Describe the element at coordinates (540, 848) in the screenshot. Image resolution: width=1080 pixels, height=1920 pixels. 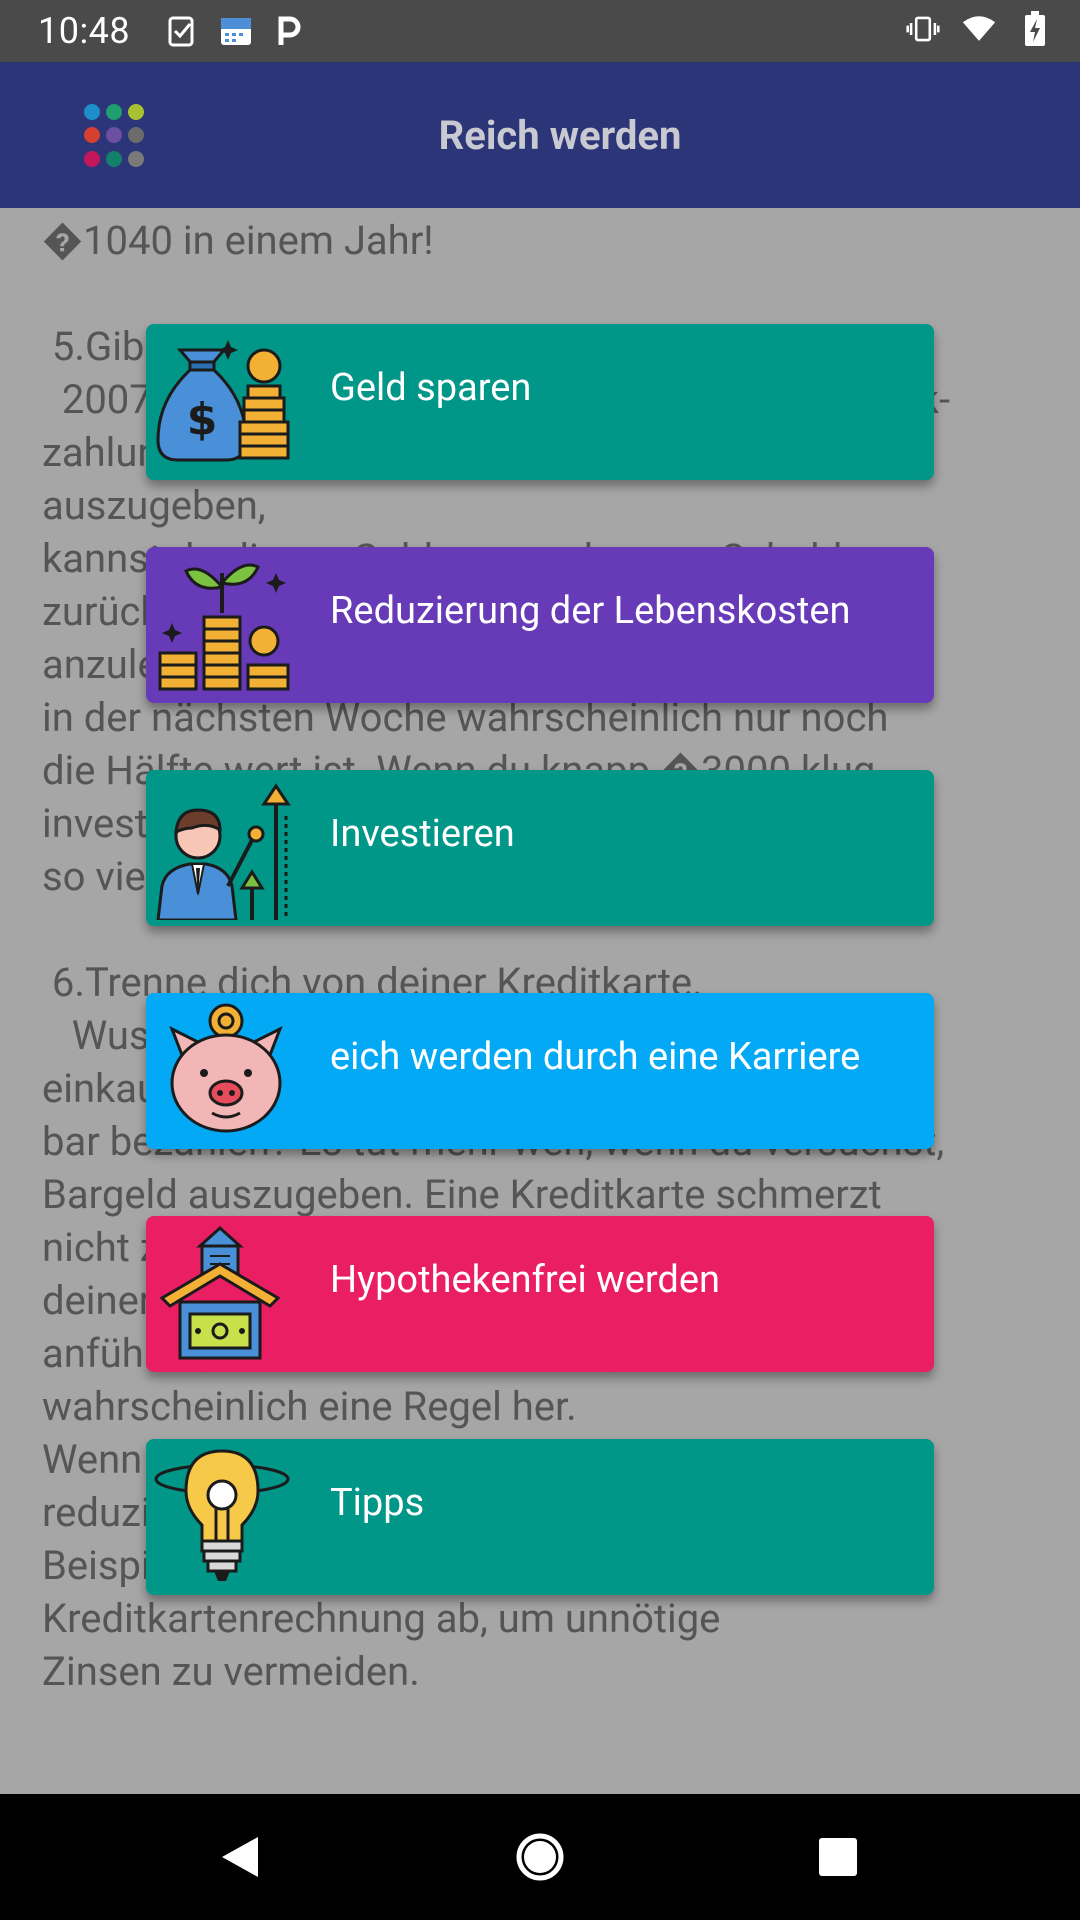
I see `menu-card-investieren: Investieren` at that location.